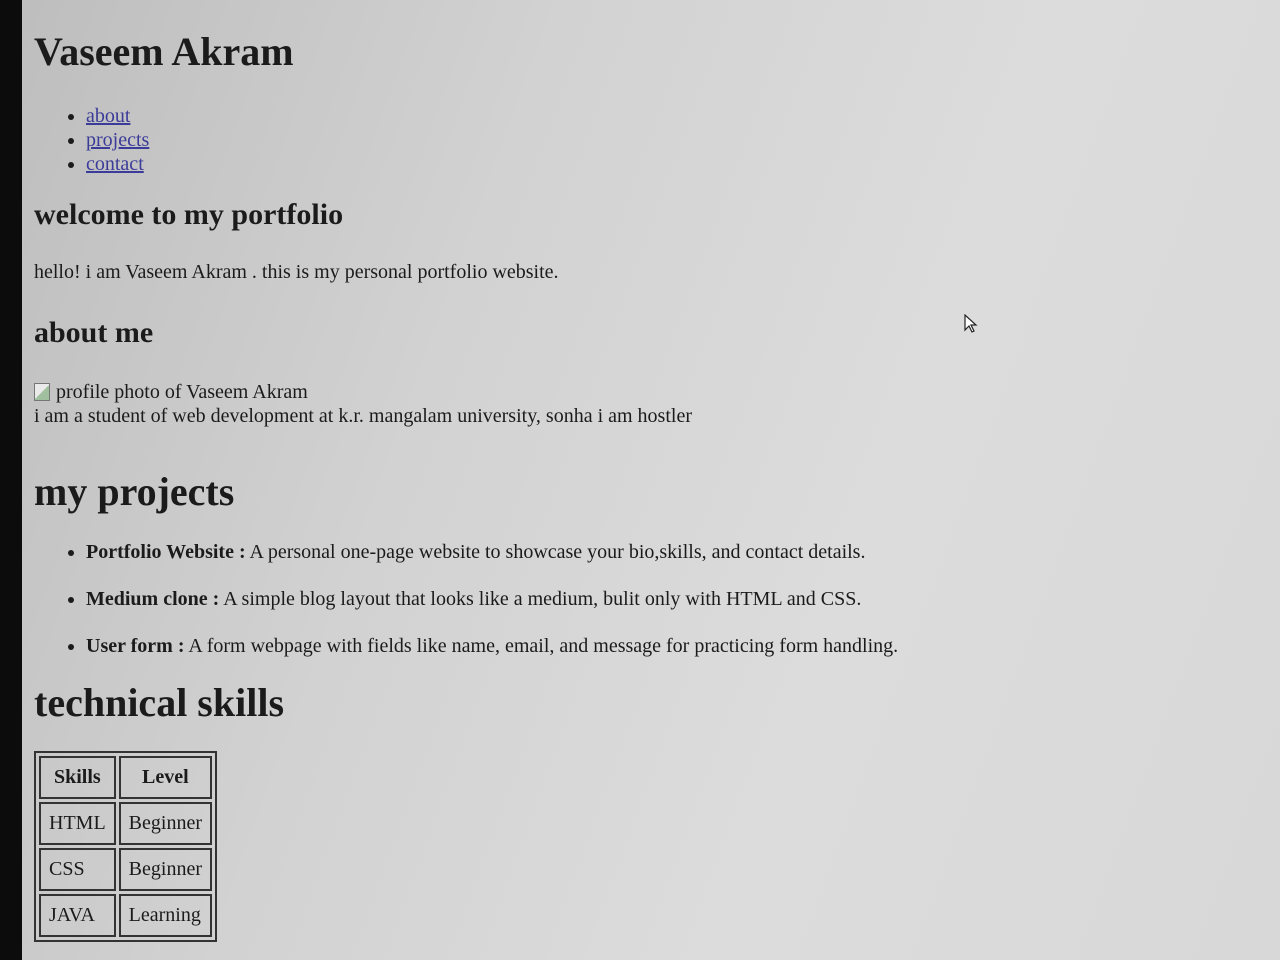 This screenshot has height=960, width=1280. Describe the element at coordinates (182, 392) in the screenshot. I see `profile-image-alt: profile photo of Vaseem Akram` at that location.